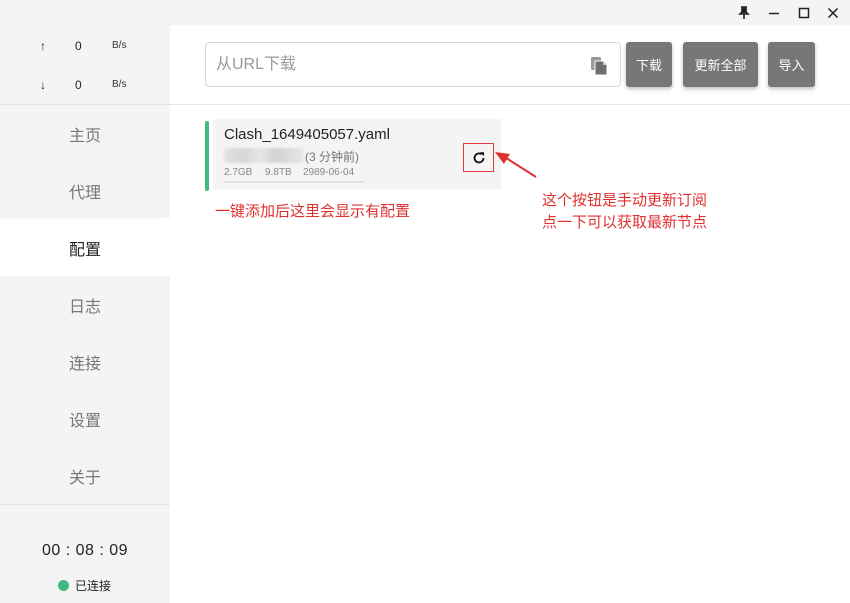 The height and width of the screenshot is (603, 850). What do you see at coordinates (625, 222) in the screenshot?
I see `annotation-refresh-hint-line2: 点一下可以获取最新节点` at bounding box center [625, 222].